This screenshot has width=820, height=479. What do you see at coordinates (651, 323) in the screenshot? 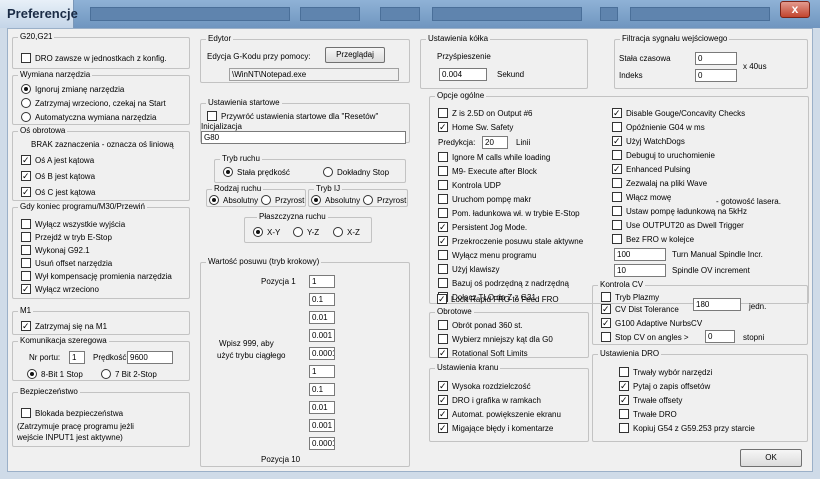
I see `nurbs-cv-checkbox: G100 Adaptive NurbsCV` at bounding box center [651, 323].